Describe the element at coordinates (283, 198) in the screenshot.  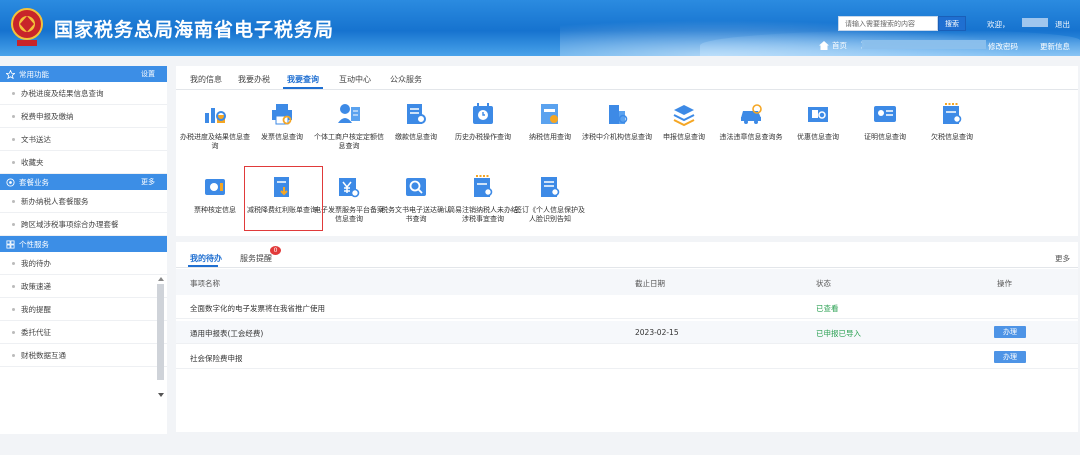
I see `highlight-frame` at that location.